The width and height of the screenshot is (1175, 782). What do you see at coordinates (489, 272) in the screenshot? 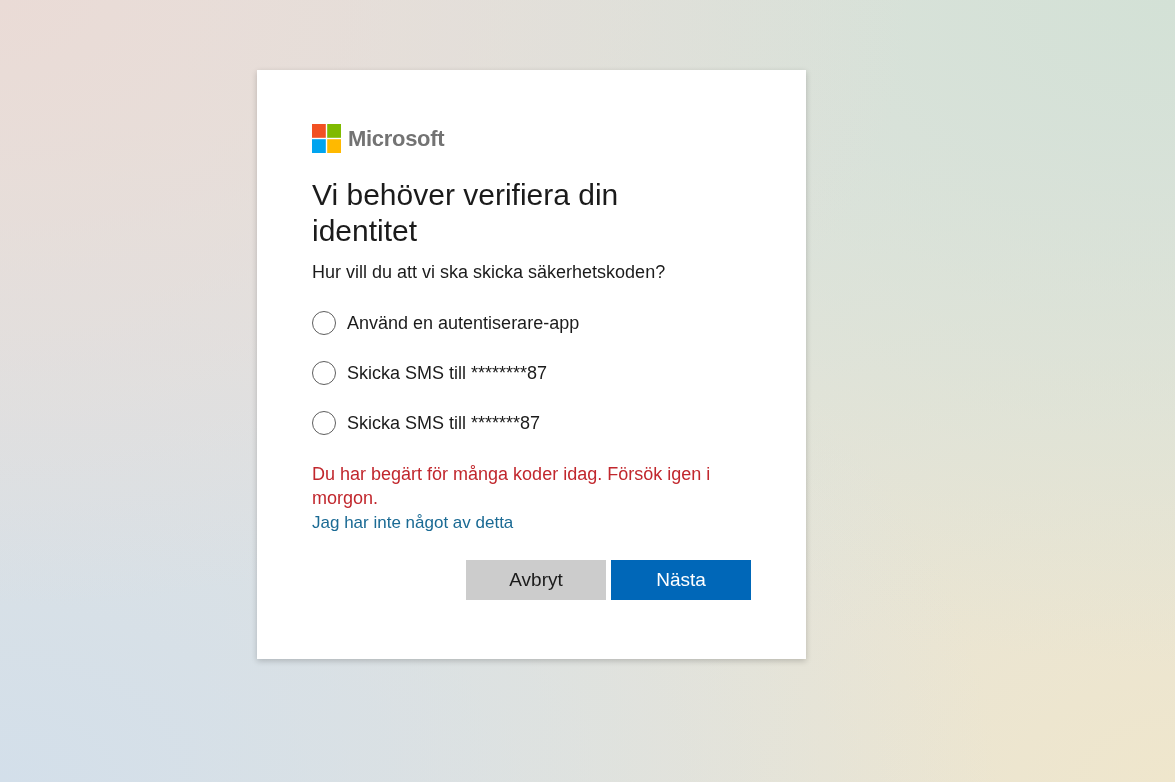
I see `prompt-text: Hur vill du att vi ska skicka säkerhetskoden?` at bounding box center [489, 272].